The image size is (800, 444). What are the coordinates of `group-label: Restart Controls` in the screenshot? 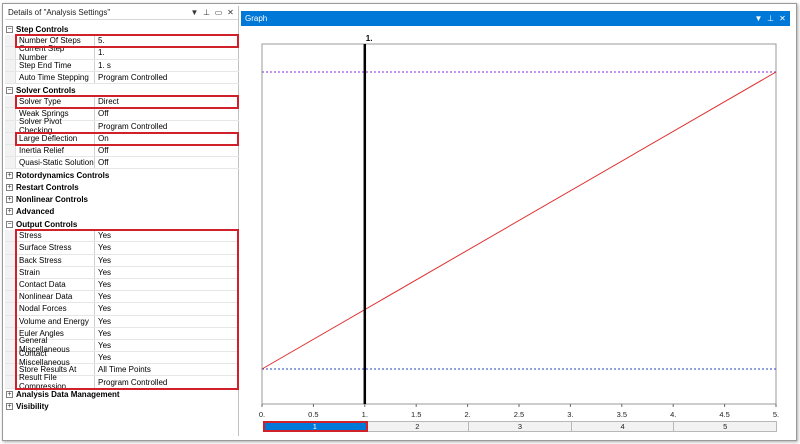 It's located at (47, 188).